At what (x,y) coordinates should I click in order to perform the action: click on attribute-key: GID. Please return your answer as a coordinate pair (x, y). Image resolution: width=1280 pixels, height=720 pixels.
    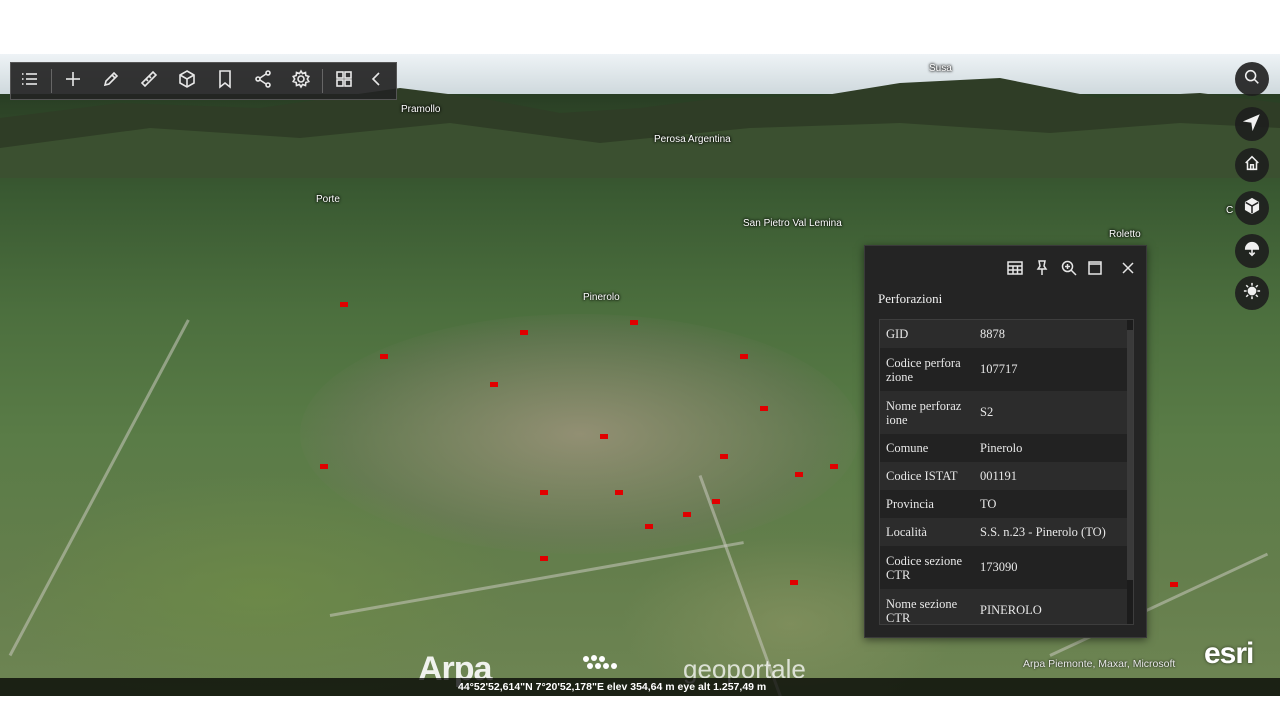
    Looking at the image, I should click on (897, 334).